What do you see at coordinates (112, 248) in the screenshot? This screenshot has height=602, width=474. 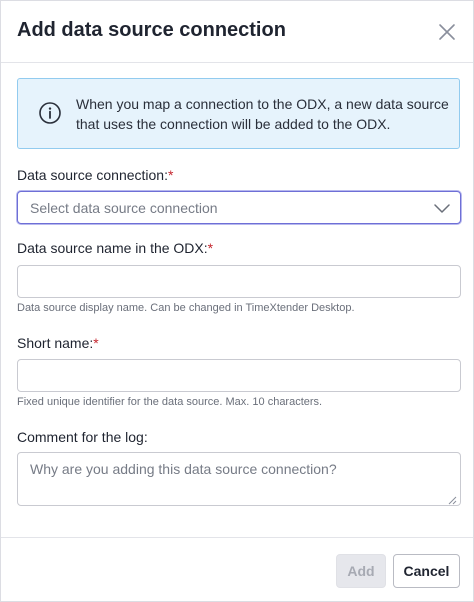 I see `data-source-name-label-text: Data source name in the ODX:` at bounding box center [112, 248].